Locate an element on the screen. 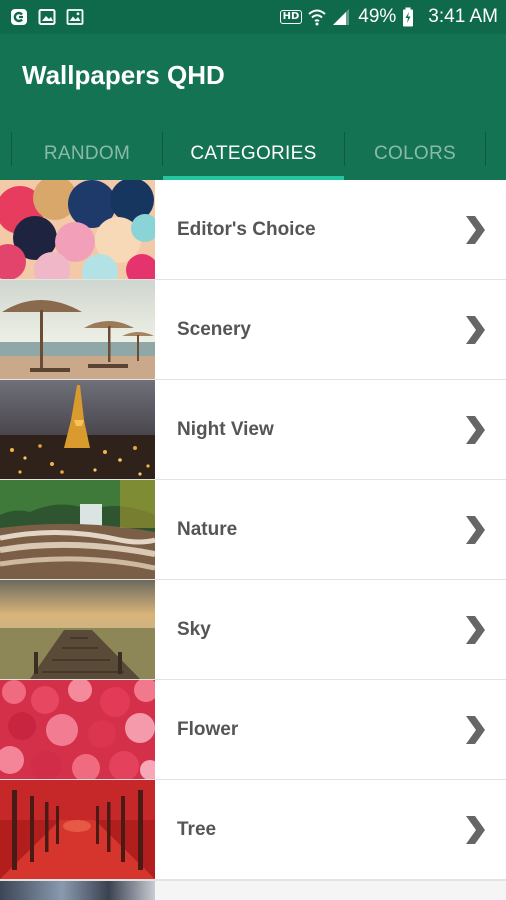  photo-icon is located at coordinates (75, 17).